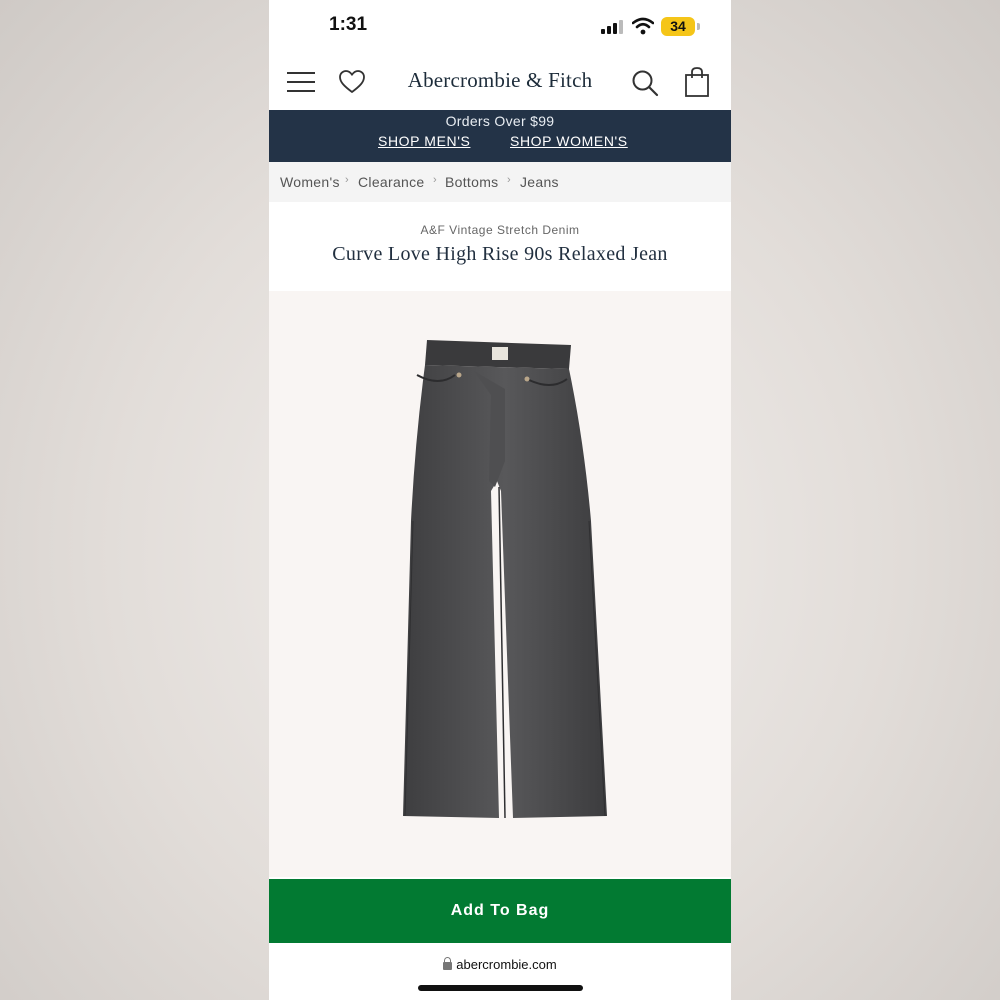 This screenshot has width=1000, height=1000. I want to click on heart-icon, so click(352, 82).